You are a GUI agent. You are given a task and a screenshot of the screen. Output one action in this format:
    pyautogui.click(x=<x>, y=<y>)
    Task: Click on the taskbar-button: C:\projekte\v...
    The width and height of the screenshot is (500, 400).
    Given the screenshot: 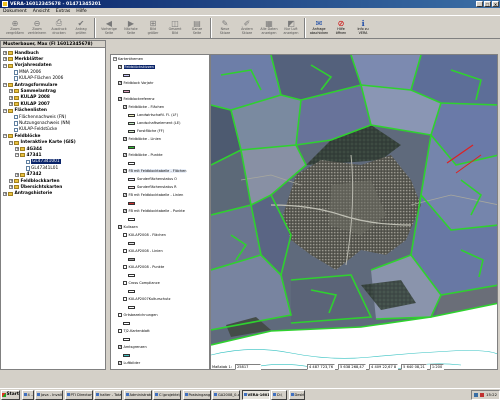 What is the action you would take?
    pyautogui.click(x=167, y=394)
    